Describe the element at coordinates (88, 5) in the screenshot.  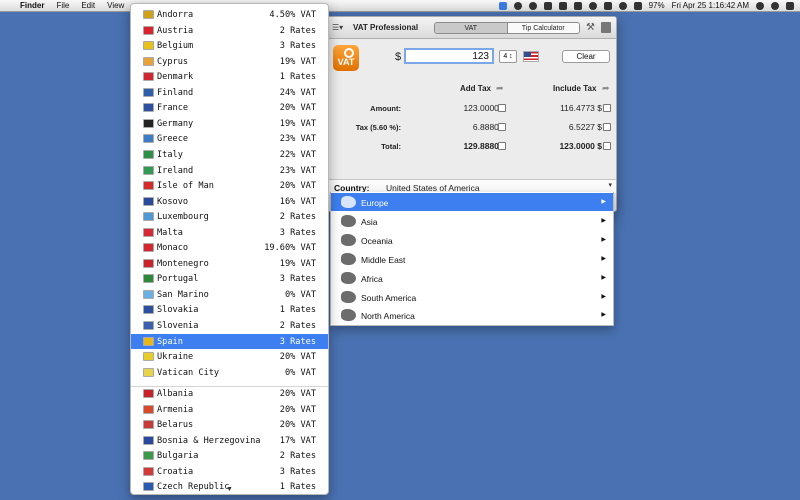
I see `menu-edit: Edit` at that location.